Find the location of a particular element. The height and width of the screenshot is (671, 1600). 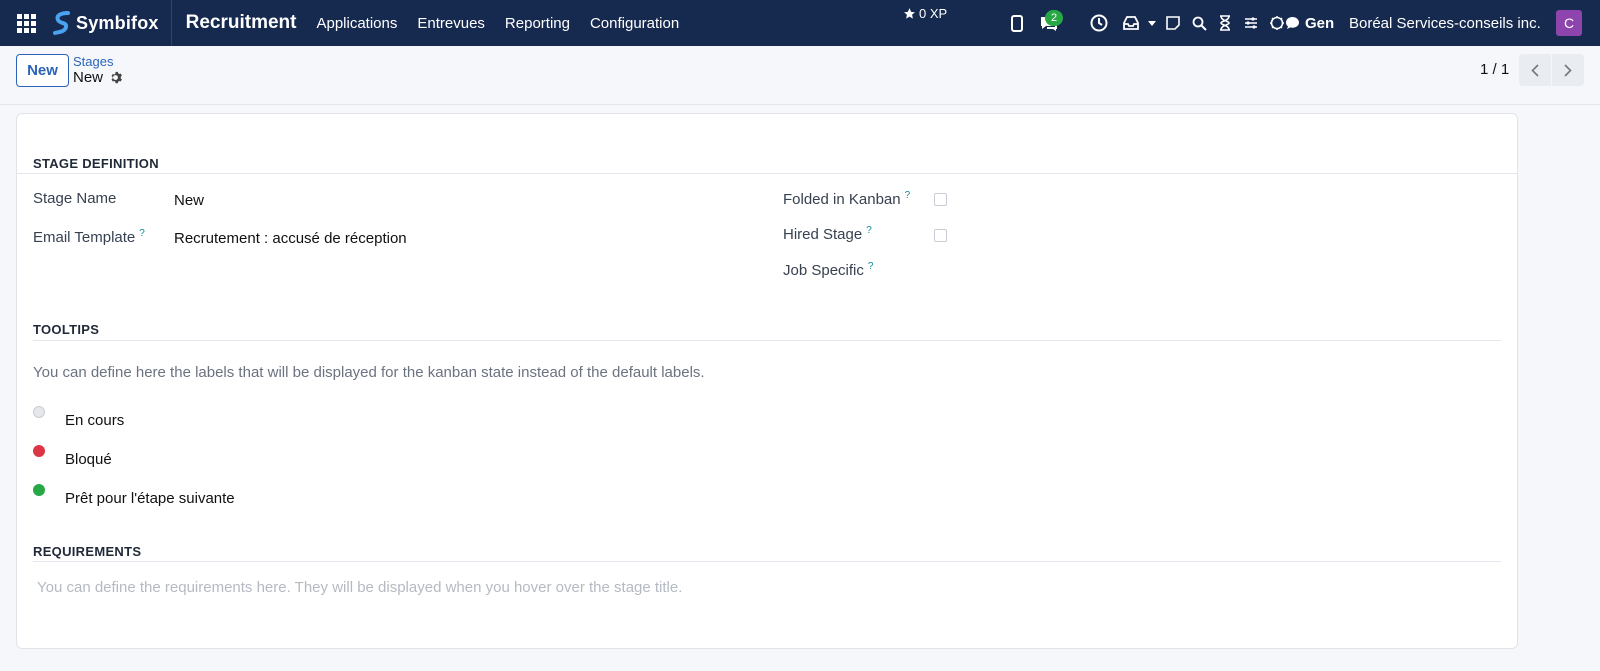

xp-value: 0 XP is located at coordinates (933, 13).